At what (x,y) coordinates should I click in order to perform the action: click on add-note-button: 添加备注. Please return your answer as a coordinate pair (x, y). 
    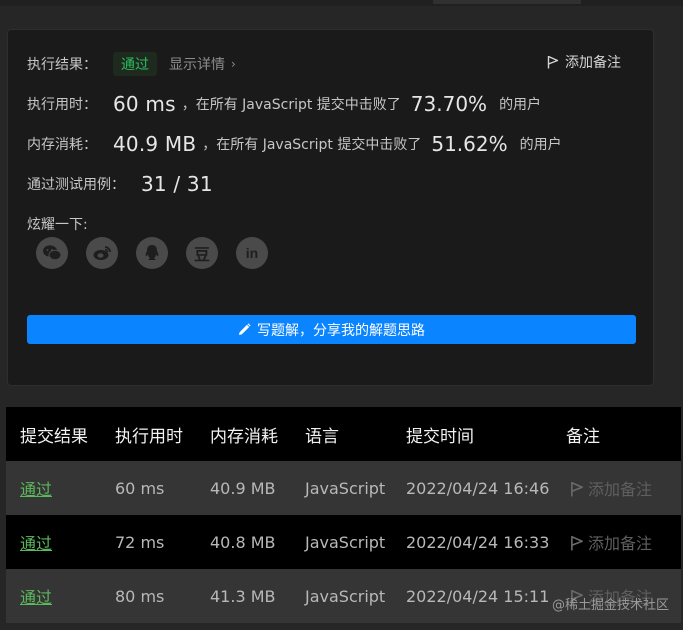
    Looking at the image, I should click on (584, 62).